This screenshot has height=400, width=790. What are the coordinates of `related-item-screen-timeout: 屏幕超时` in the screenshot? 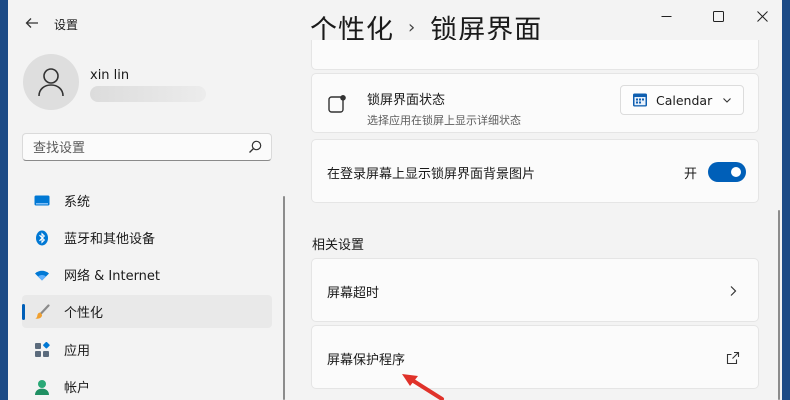 It's located at (535, 290).